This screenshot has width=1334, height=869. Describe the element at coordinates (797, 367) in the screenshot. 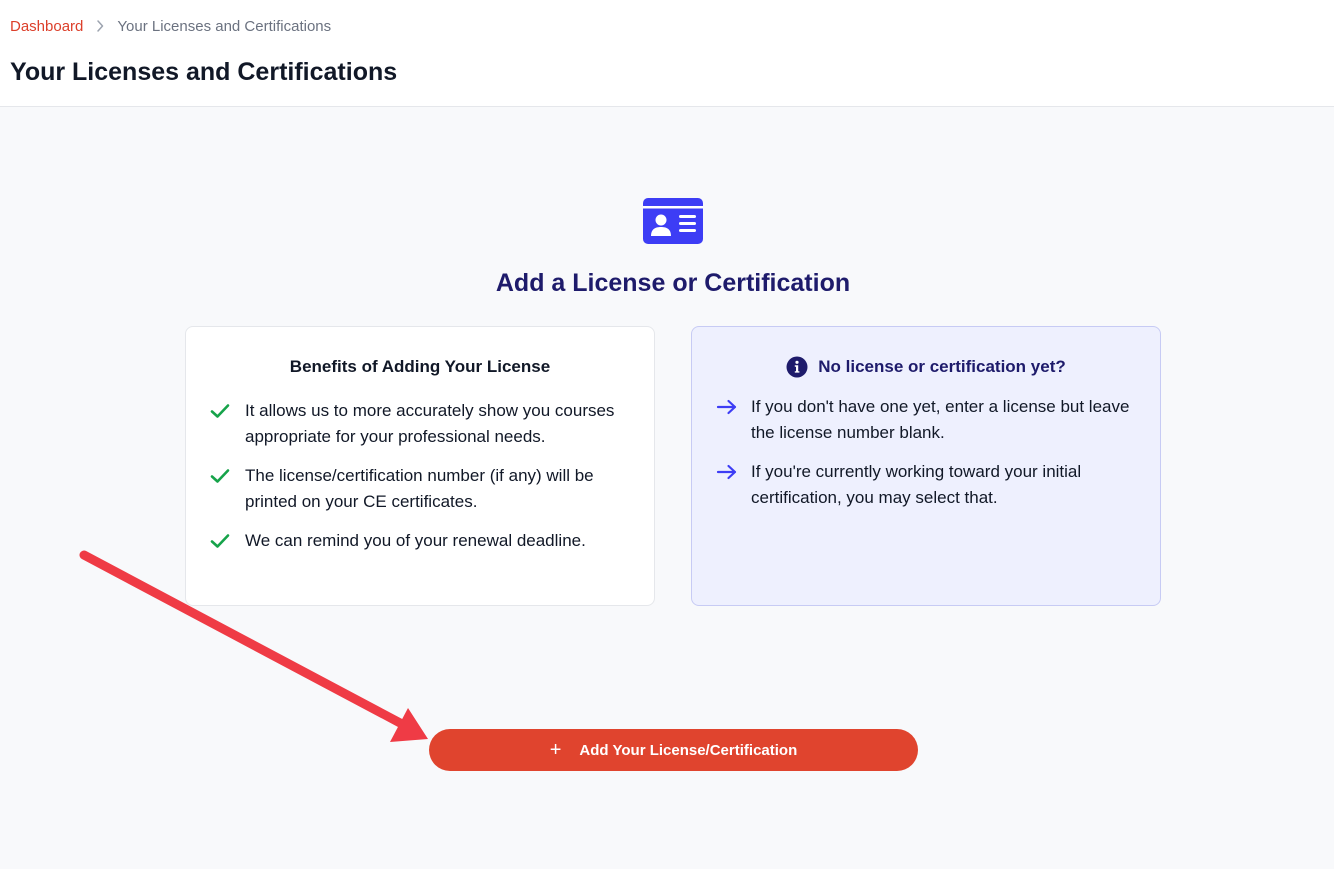

I see `info-circle-icon` at that location.